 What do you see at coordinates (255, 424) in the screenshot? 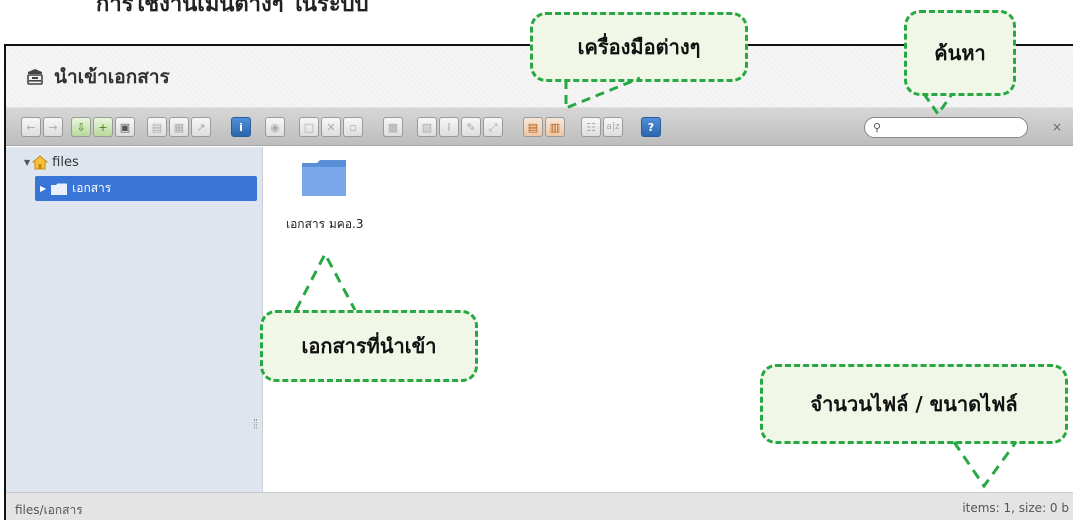
I see `panel-resize-handle` at bounding box center [255, 424].